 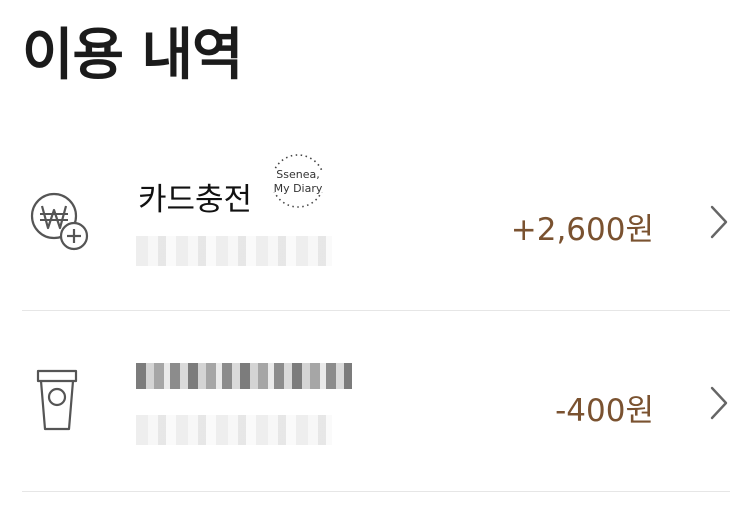 I want to click on coffee-cup-icon, so click(x=57, y=400).